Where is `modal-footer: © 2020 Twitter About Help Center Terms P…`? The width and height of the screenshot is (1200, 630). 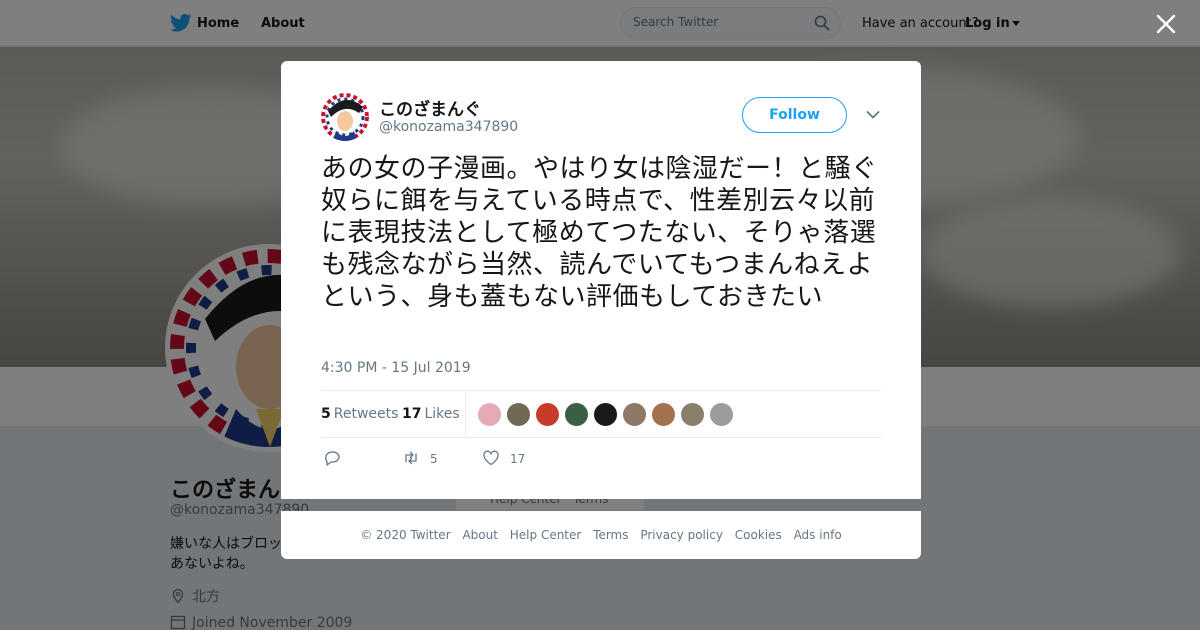 modal-footer: © 2020 Twitter About Help Center Terms P… is located at coordinates (601, 535).